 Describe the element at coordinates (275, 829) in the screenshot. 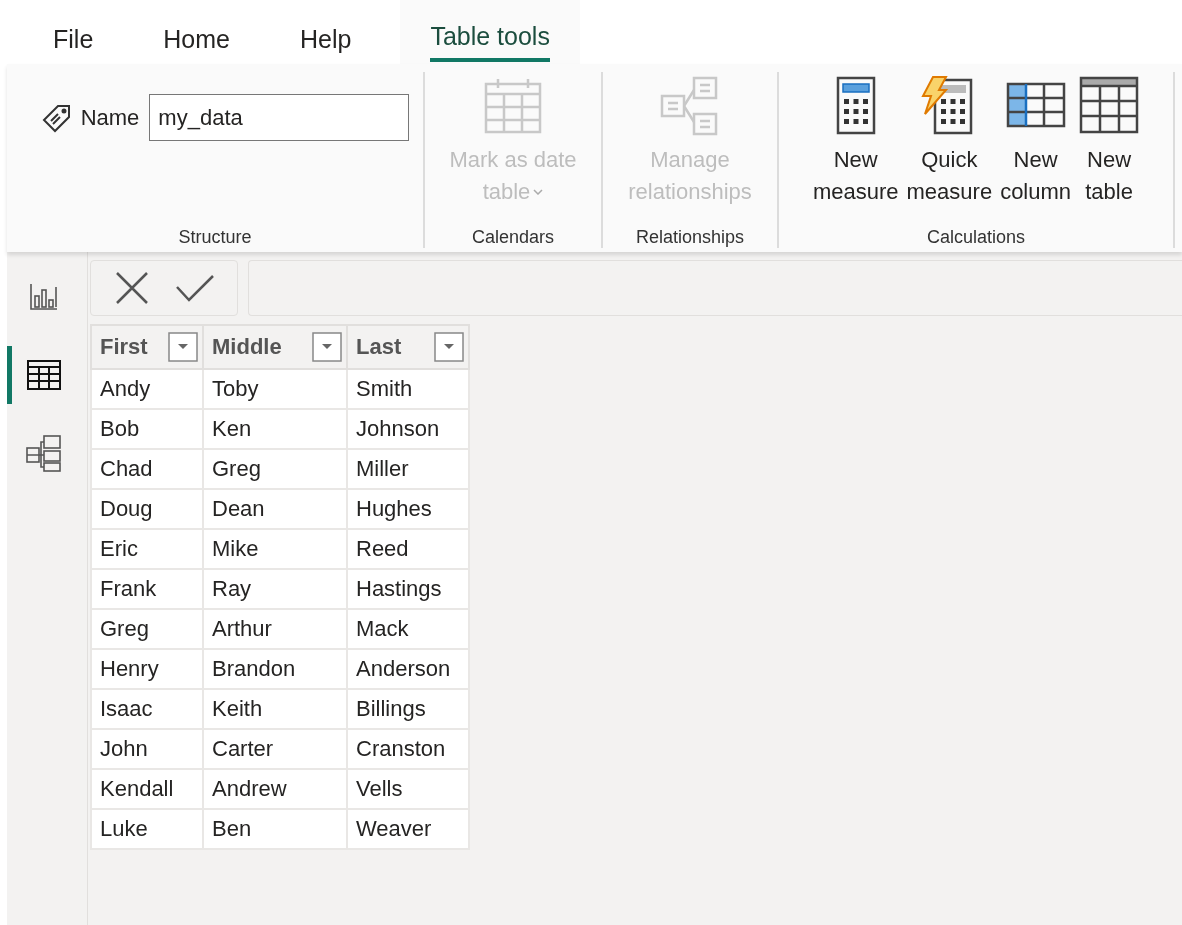

I see `table-cell: Ben` at that location.